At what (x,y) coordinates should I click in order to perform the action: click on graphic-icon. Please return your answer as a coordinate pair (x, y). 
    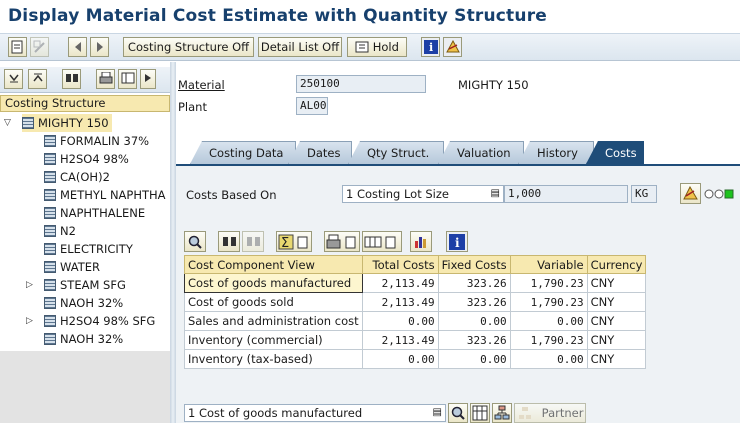
    Looking at the image, I should click on (421, 241).